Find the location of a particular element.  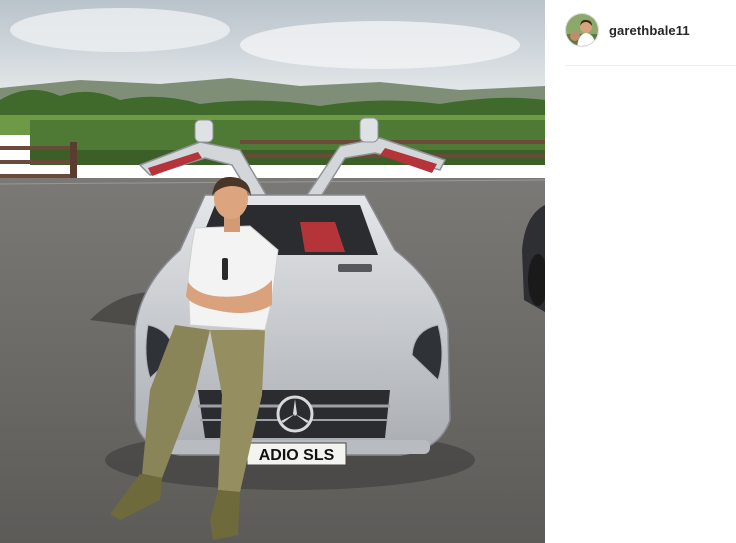

username-link: garethbale11 is located at coordinates (649, 30).